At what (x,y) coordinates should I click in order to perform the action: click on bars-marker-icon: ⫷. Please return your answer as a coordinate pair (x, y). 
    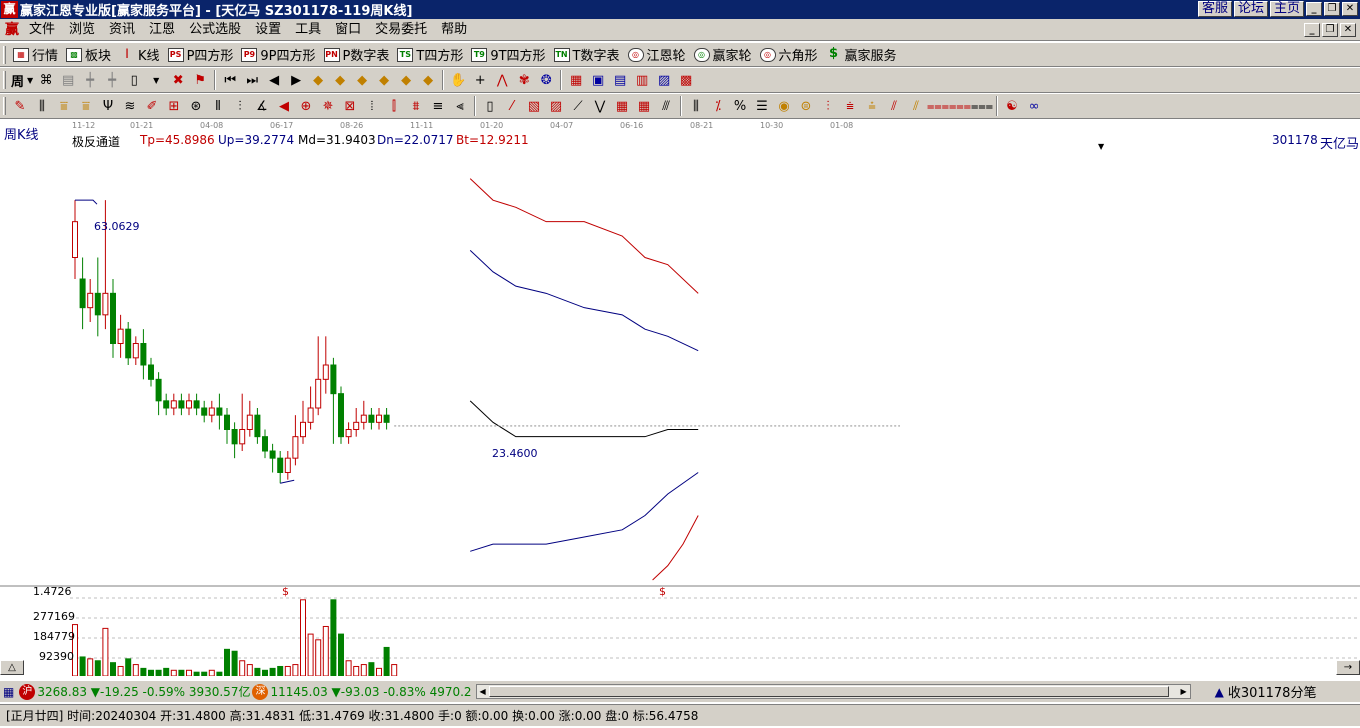
    Looking at the image, I should click on (460, 106).